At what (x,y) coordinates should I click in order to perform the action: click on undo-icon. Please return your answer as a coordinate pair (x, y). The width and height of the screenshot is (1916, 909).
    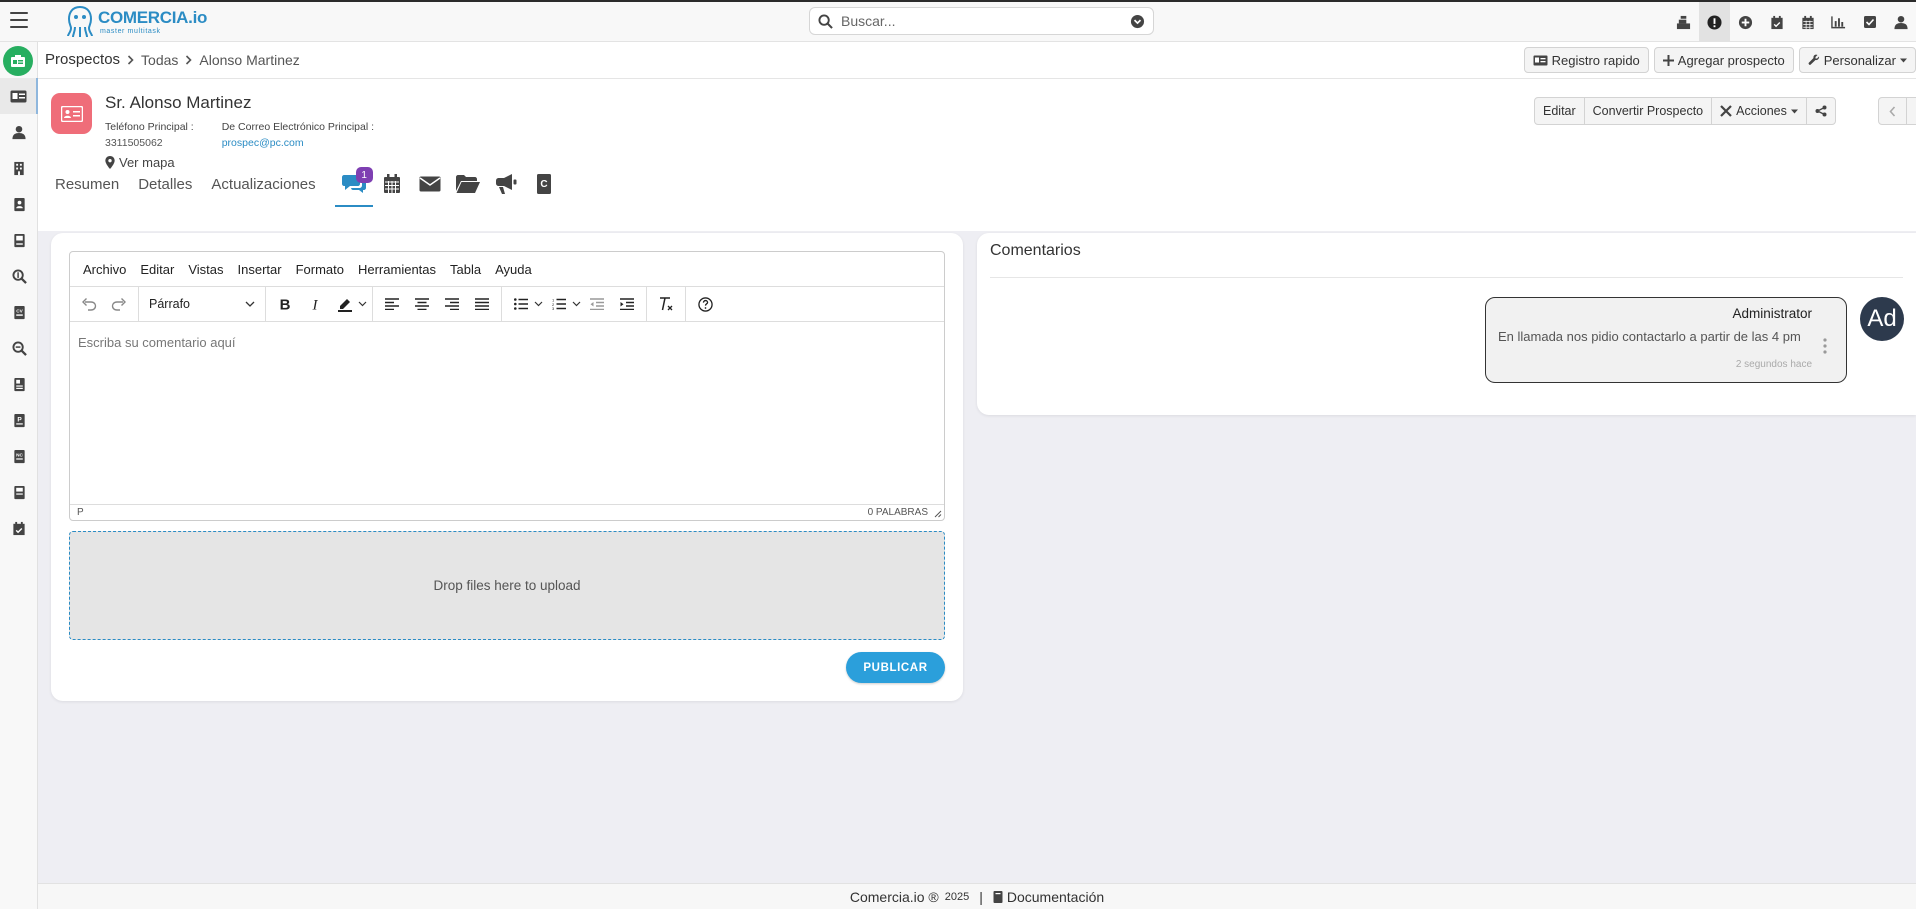
    Looking at the image, I should click on (89, 304).